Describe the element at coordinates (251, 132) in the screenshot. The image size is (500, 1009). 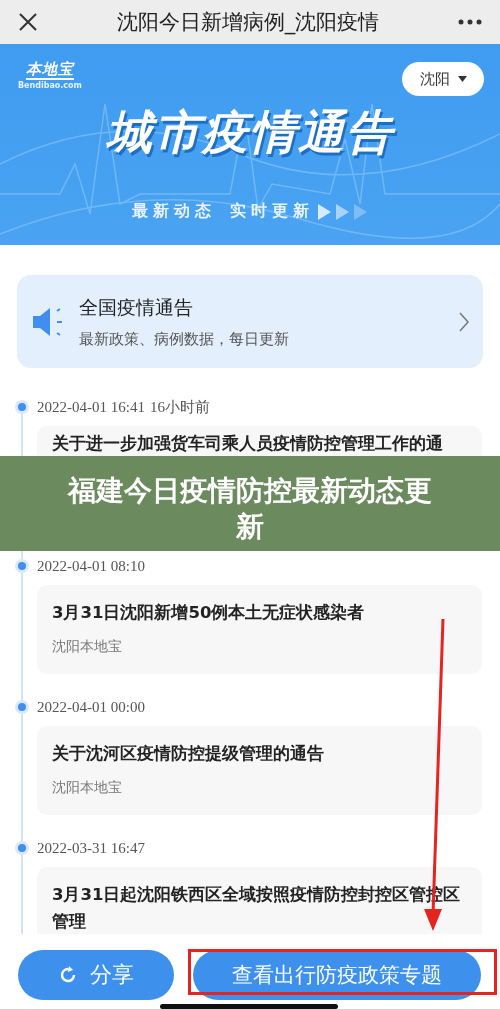
I see `hero-title: 城市疫情通告` at that location.